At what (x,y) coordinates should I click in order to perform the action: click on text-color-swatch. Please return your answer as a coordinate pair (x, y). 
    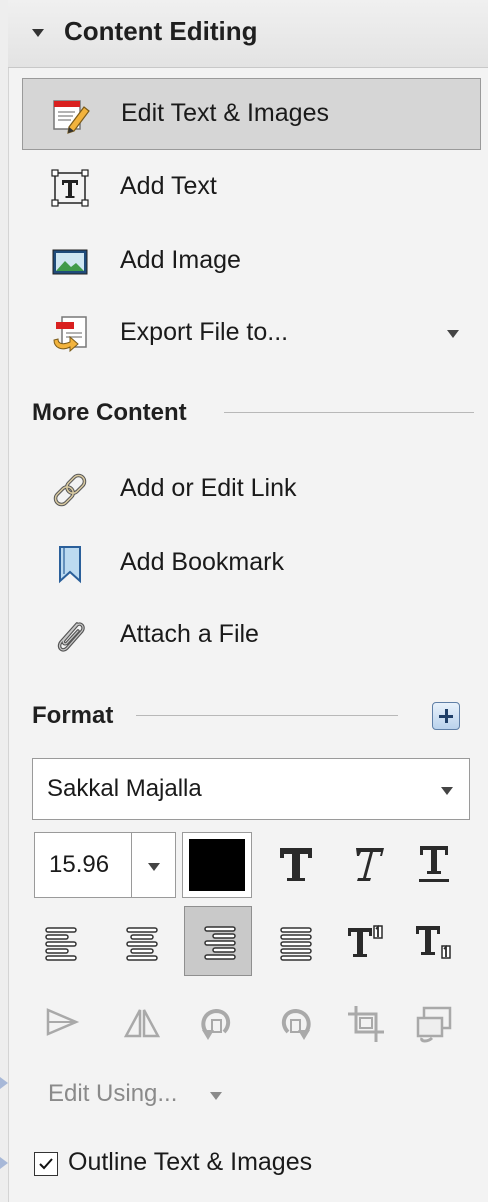
    Looking at the image, I should click on (217, 865).